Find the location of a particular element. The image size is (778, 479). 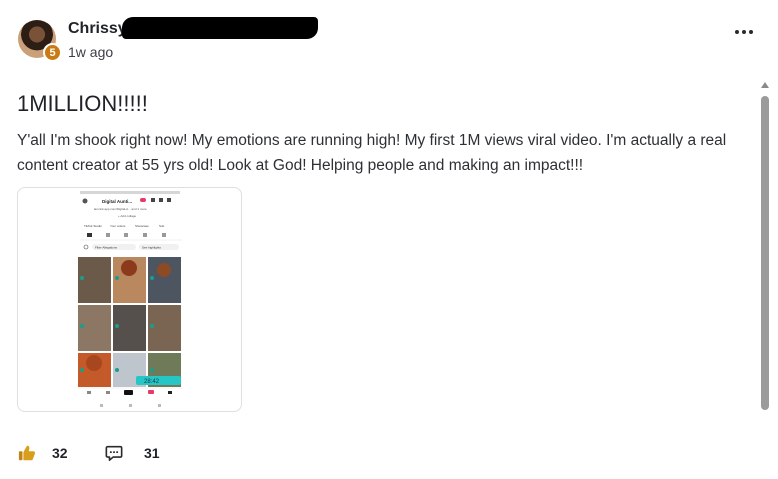

video-timer: 28:42 is located at coordinates (152, 382).